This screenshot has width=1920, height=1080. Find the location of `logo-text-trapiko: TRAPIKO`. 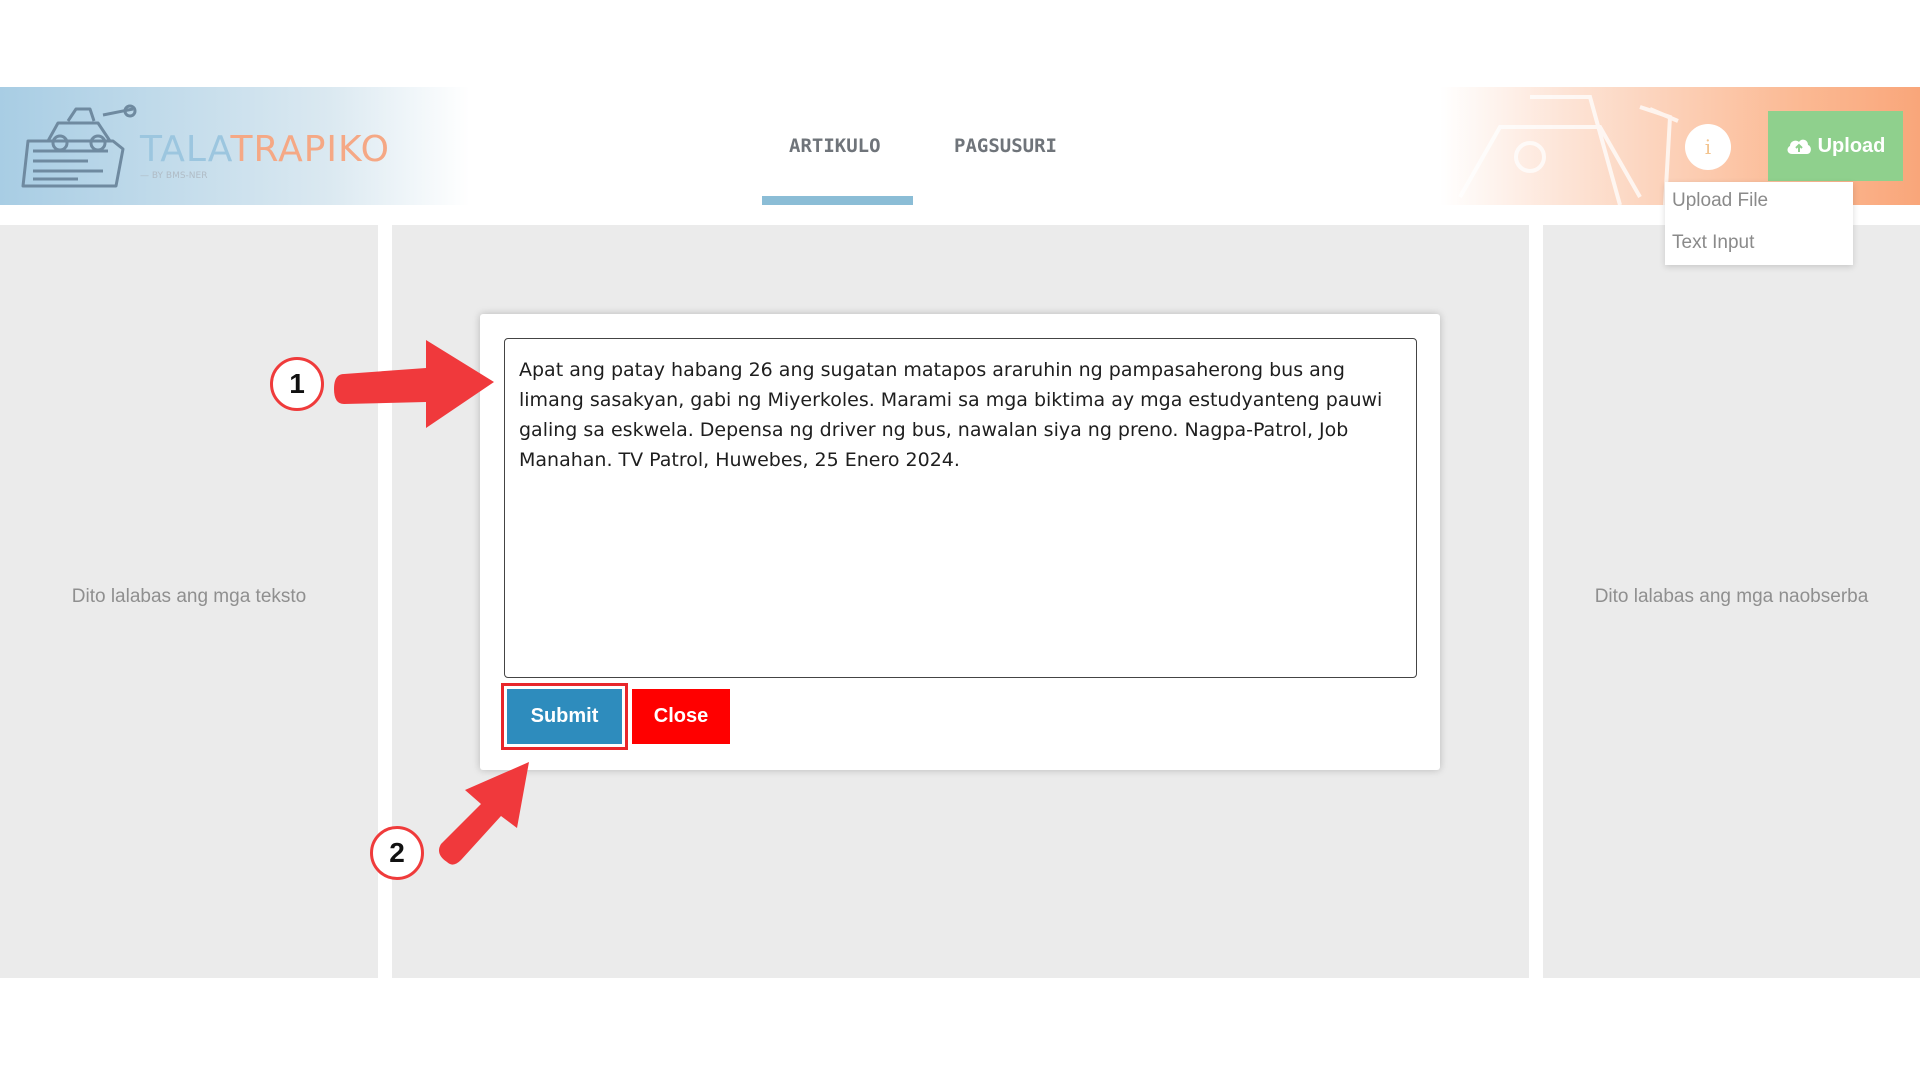

logo-text-trapiko: TRAPIKO is located at coordinates (310, 149).